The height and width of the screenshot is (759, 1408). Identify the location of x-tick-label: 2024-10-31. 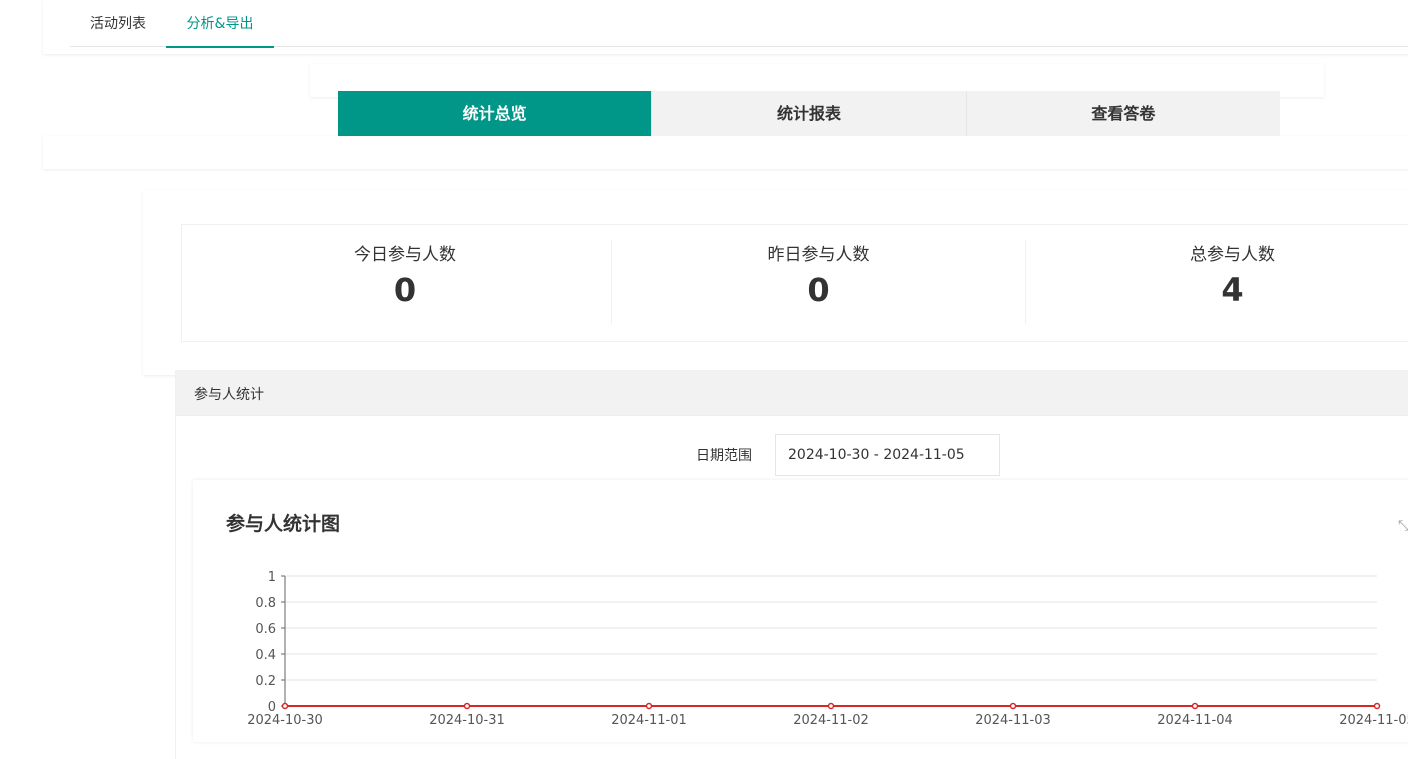
(467, 720).